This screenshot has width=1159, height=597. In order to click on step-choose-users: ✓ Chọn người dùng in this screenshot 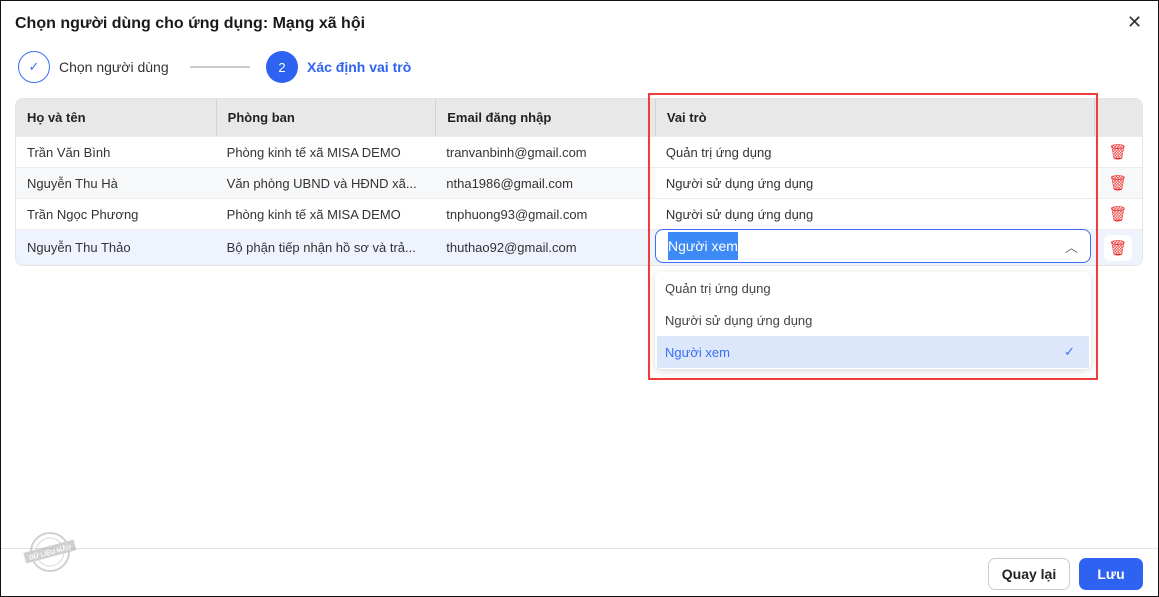, I will do `click(93, 67)`.